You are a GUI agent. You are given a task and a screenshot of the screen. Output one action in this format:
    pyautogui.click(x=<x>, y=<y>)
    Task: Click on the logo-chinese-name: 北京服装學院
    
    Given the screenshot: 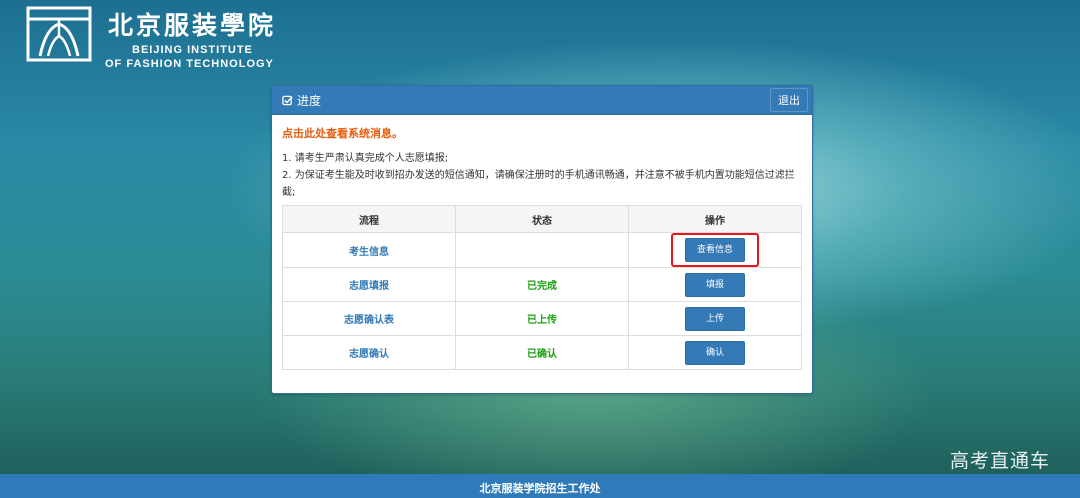 What is the action you would take?
    pyautogui.click(x=192, y=25)
    